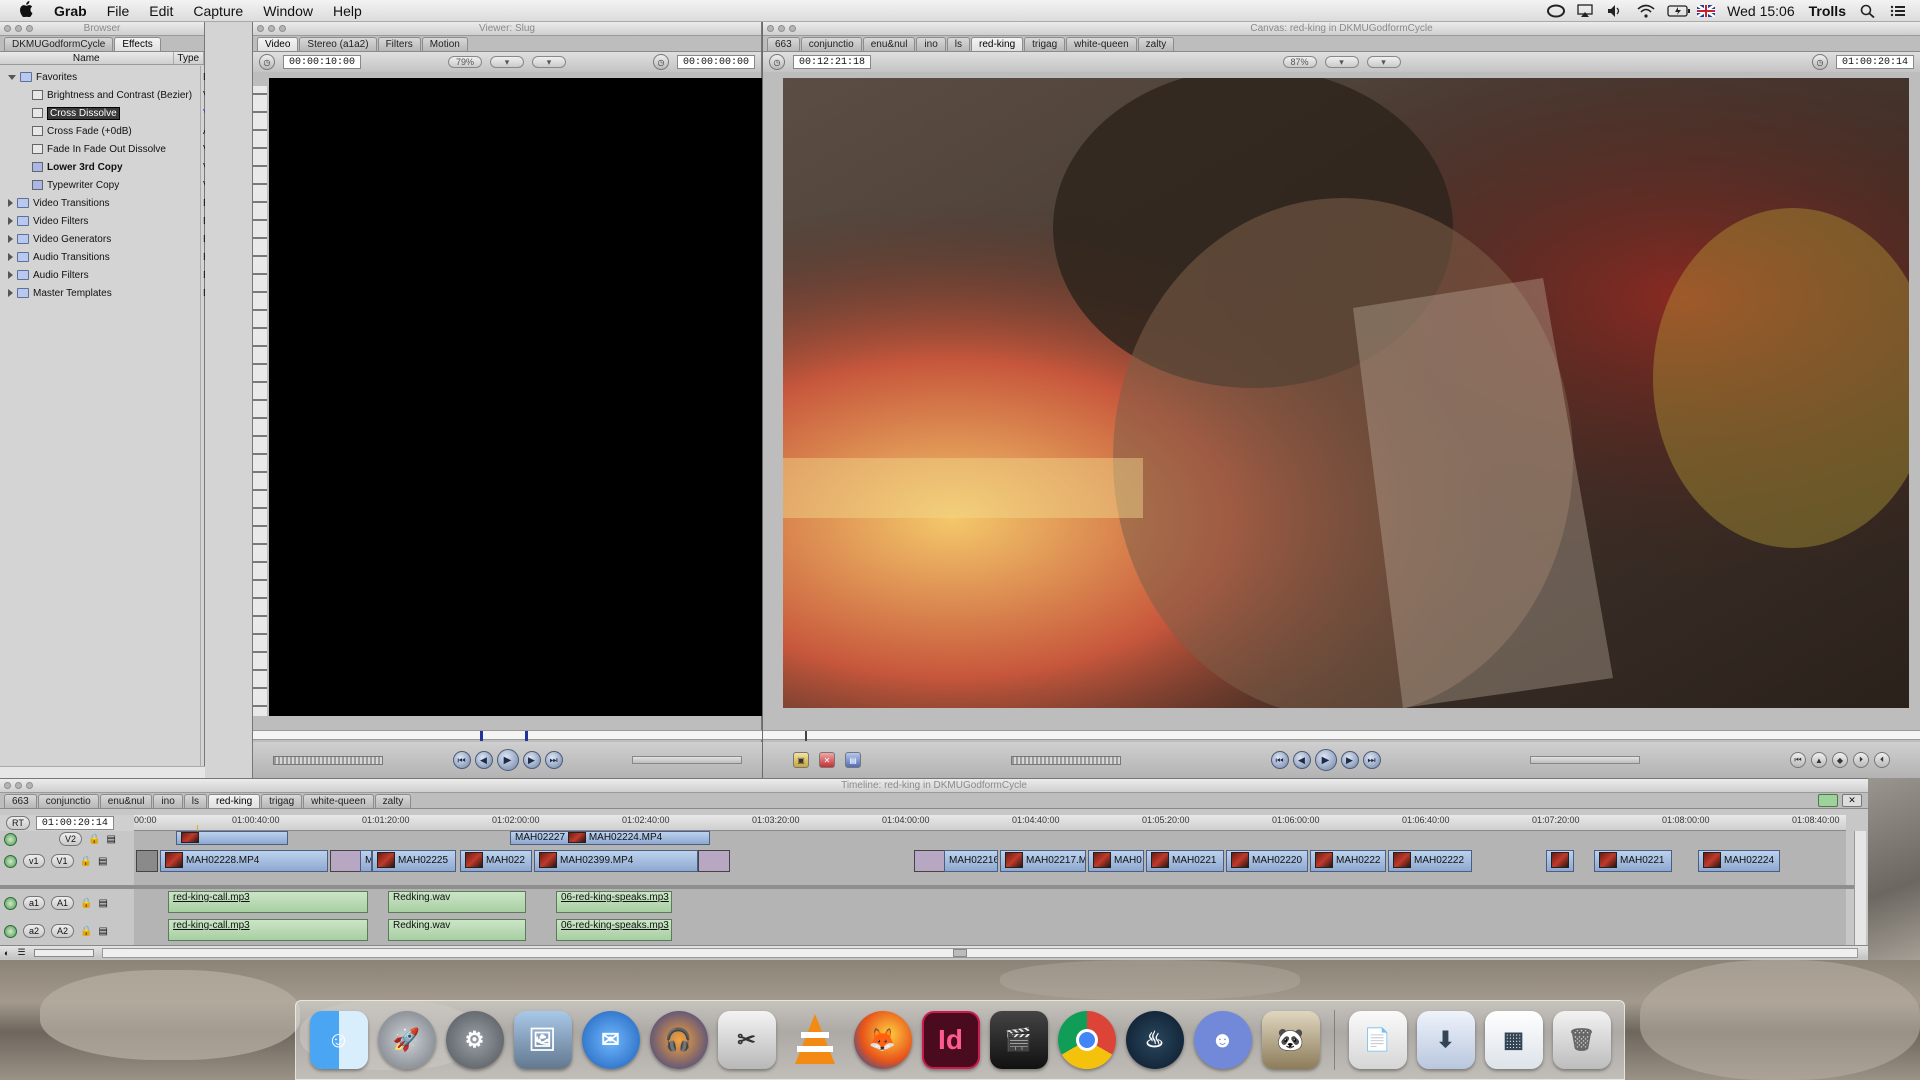 The width and height of the screenshot is (1920, 1080). Describe the element at coordinates (63, 903) in the screenshot. I see `source-control-a1: A1` at that location.